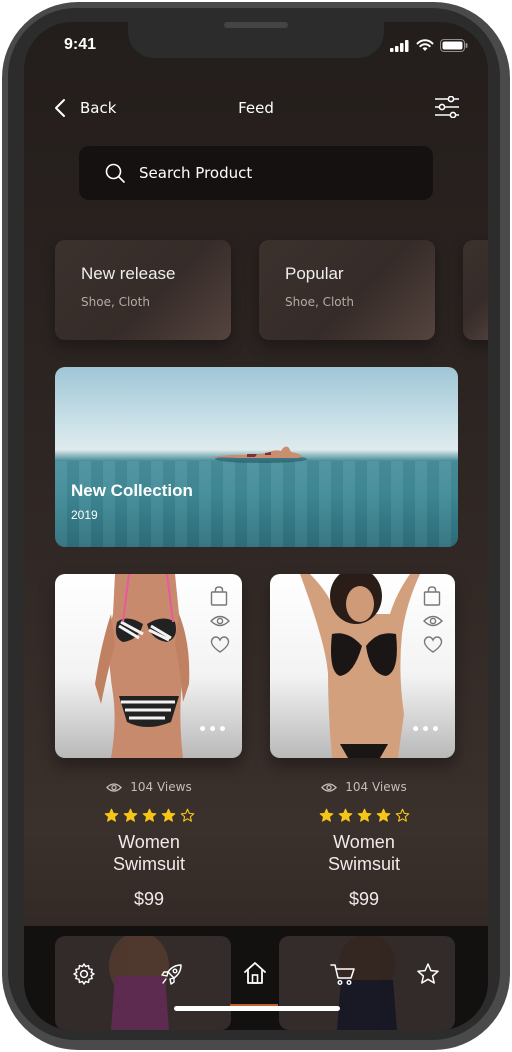  Describe the element at coordinates (256, 108) in the screenshot. I see `page-title: Feed` at that location.